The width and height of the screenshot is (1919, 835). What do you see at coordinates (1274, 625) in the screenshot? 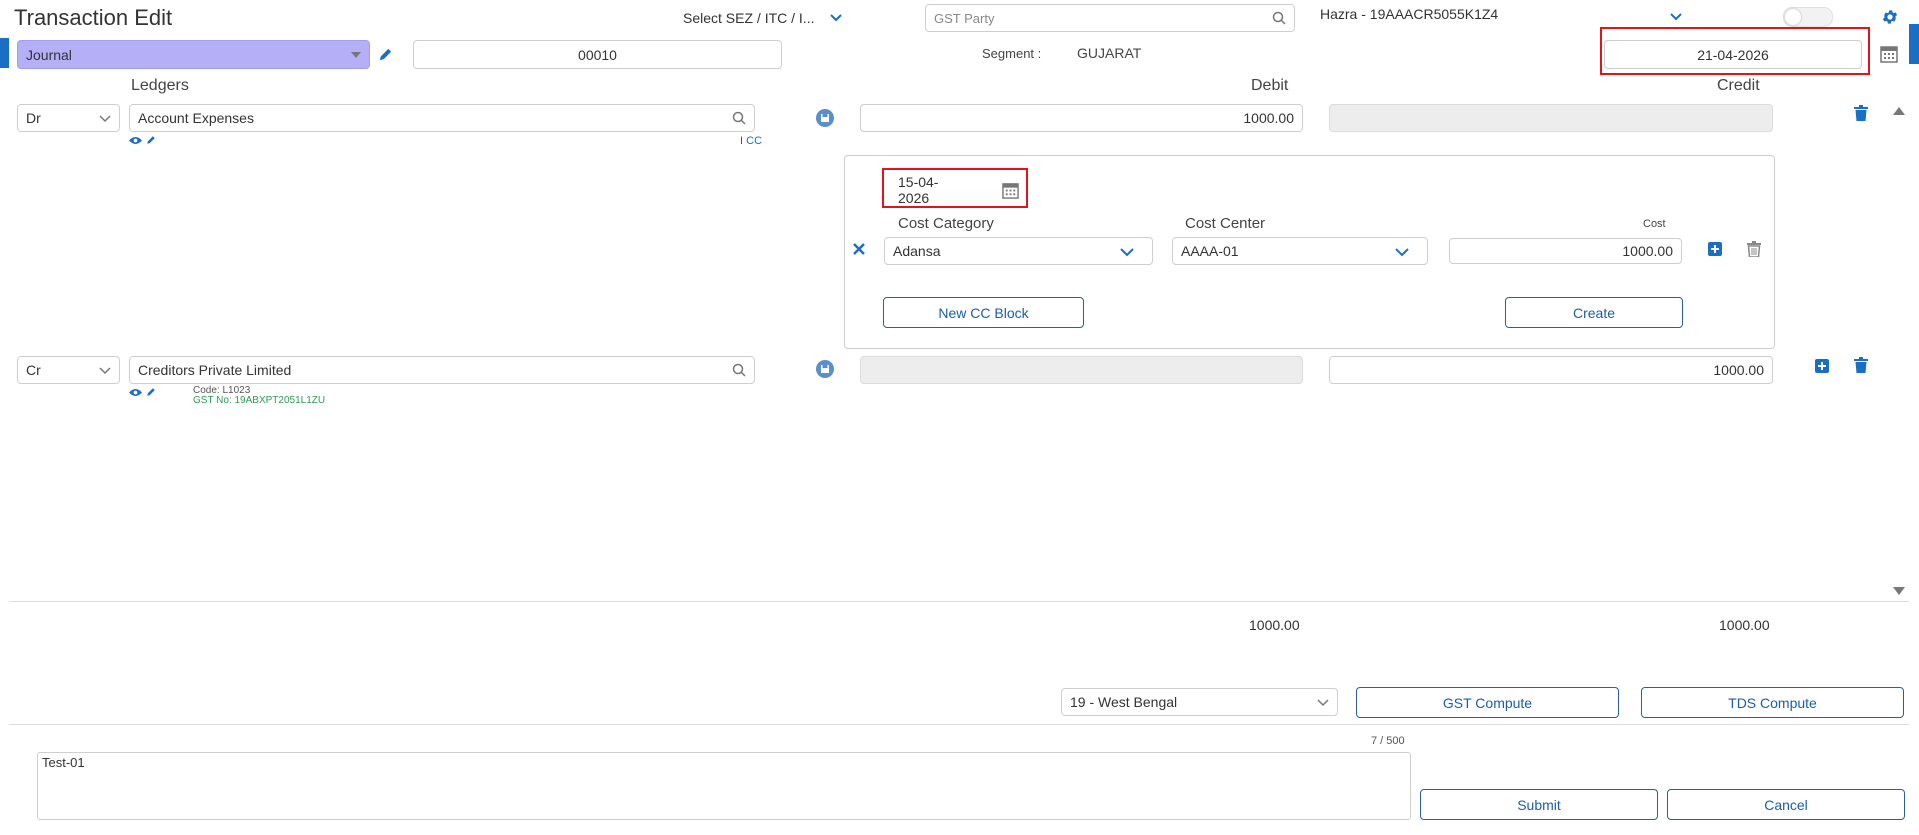
I see `total-debit: 1000.00` at bounding box center [1274, 625].